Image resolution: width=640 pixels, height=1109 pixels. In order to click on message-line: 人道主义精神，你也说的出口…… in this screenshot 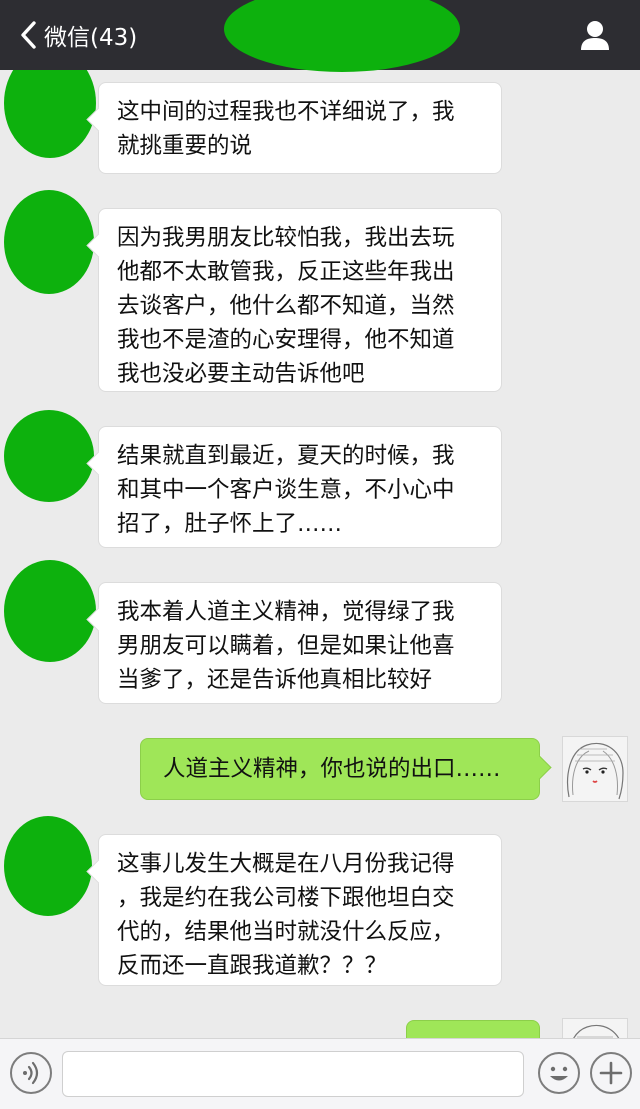, I will do `click(332, 769)`.